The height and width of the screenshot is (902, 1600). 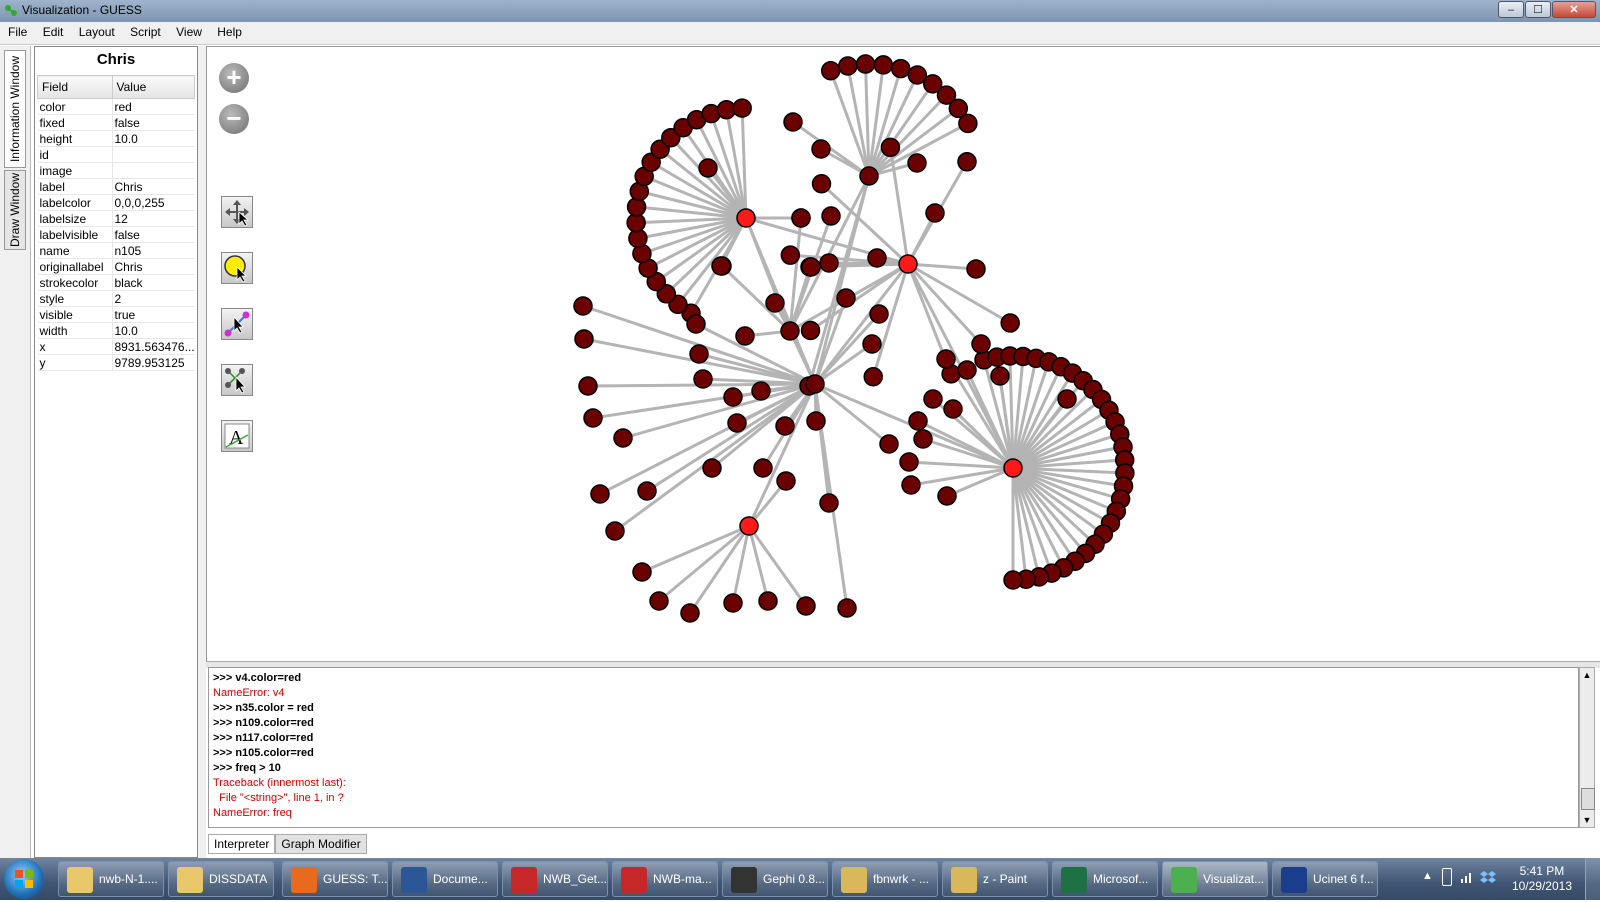 I want to click on tab-information-window: Information Window, so click(x=15, y=109).